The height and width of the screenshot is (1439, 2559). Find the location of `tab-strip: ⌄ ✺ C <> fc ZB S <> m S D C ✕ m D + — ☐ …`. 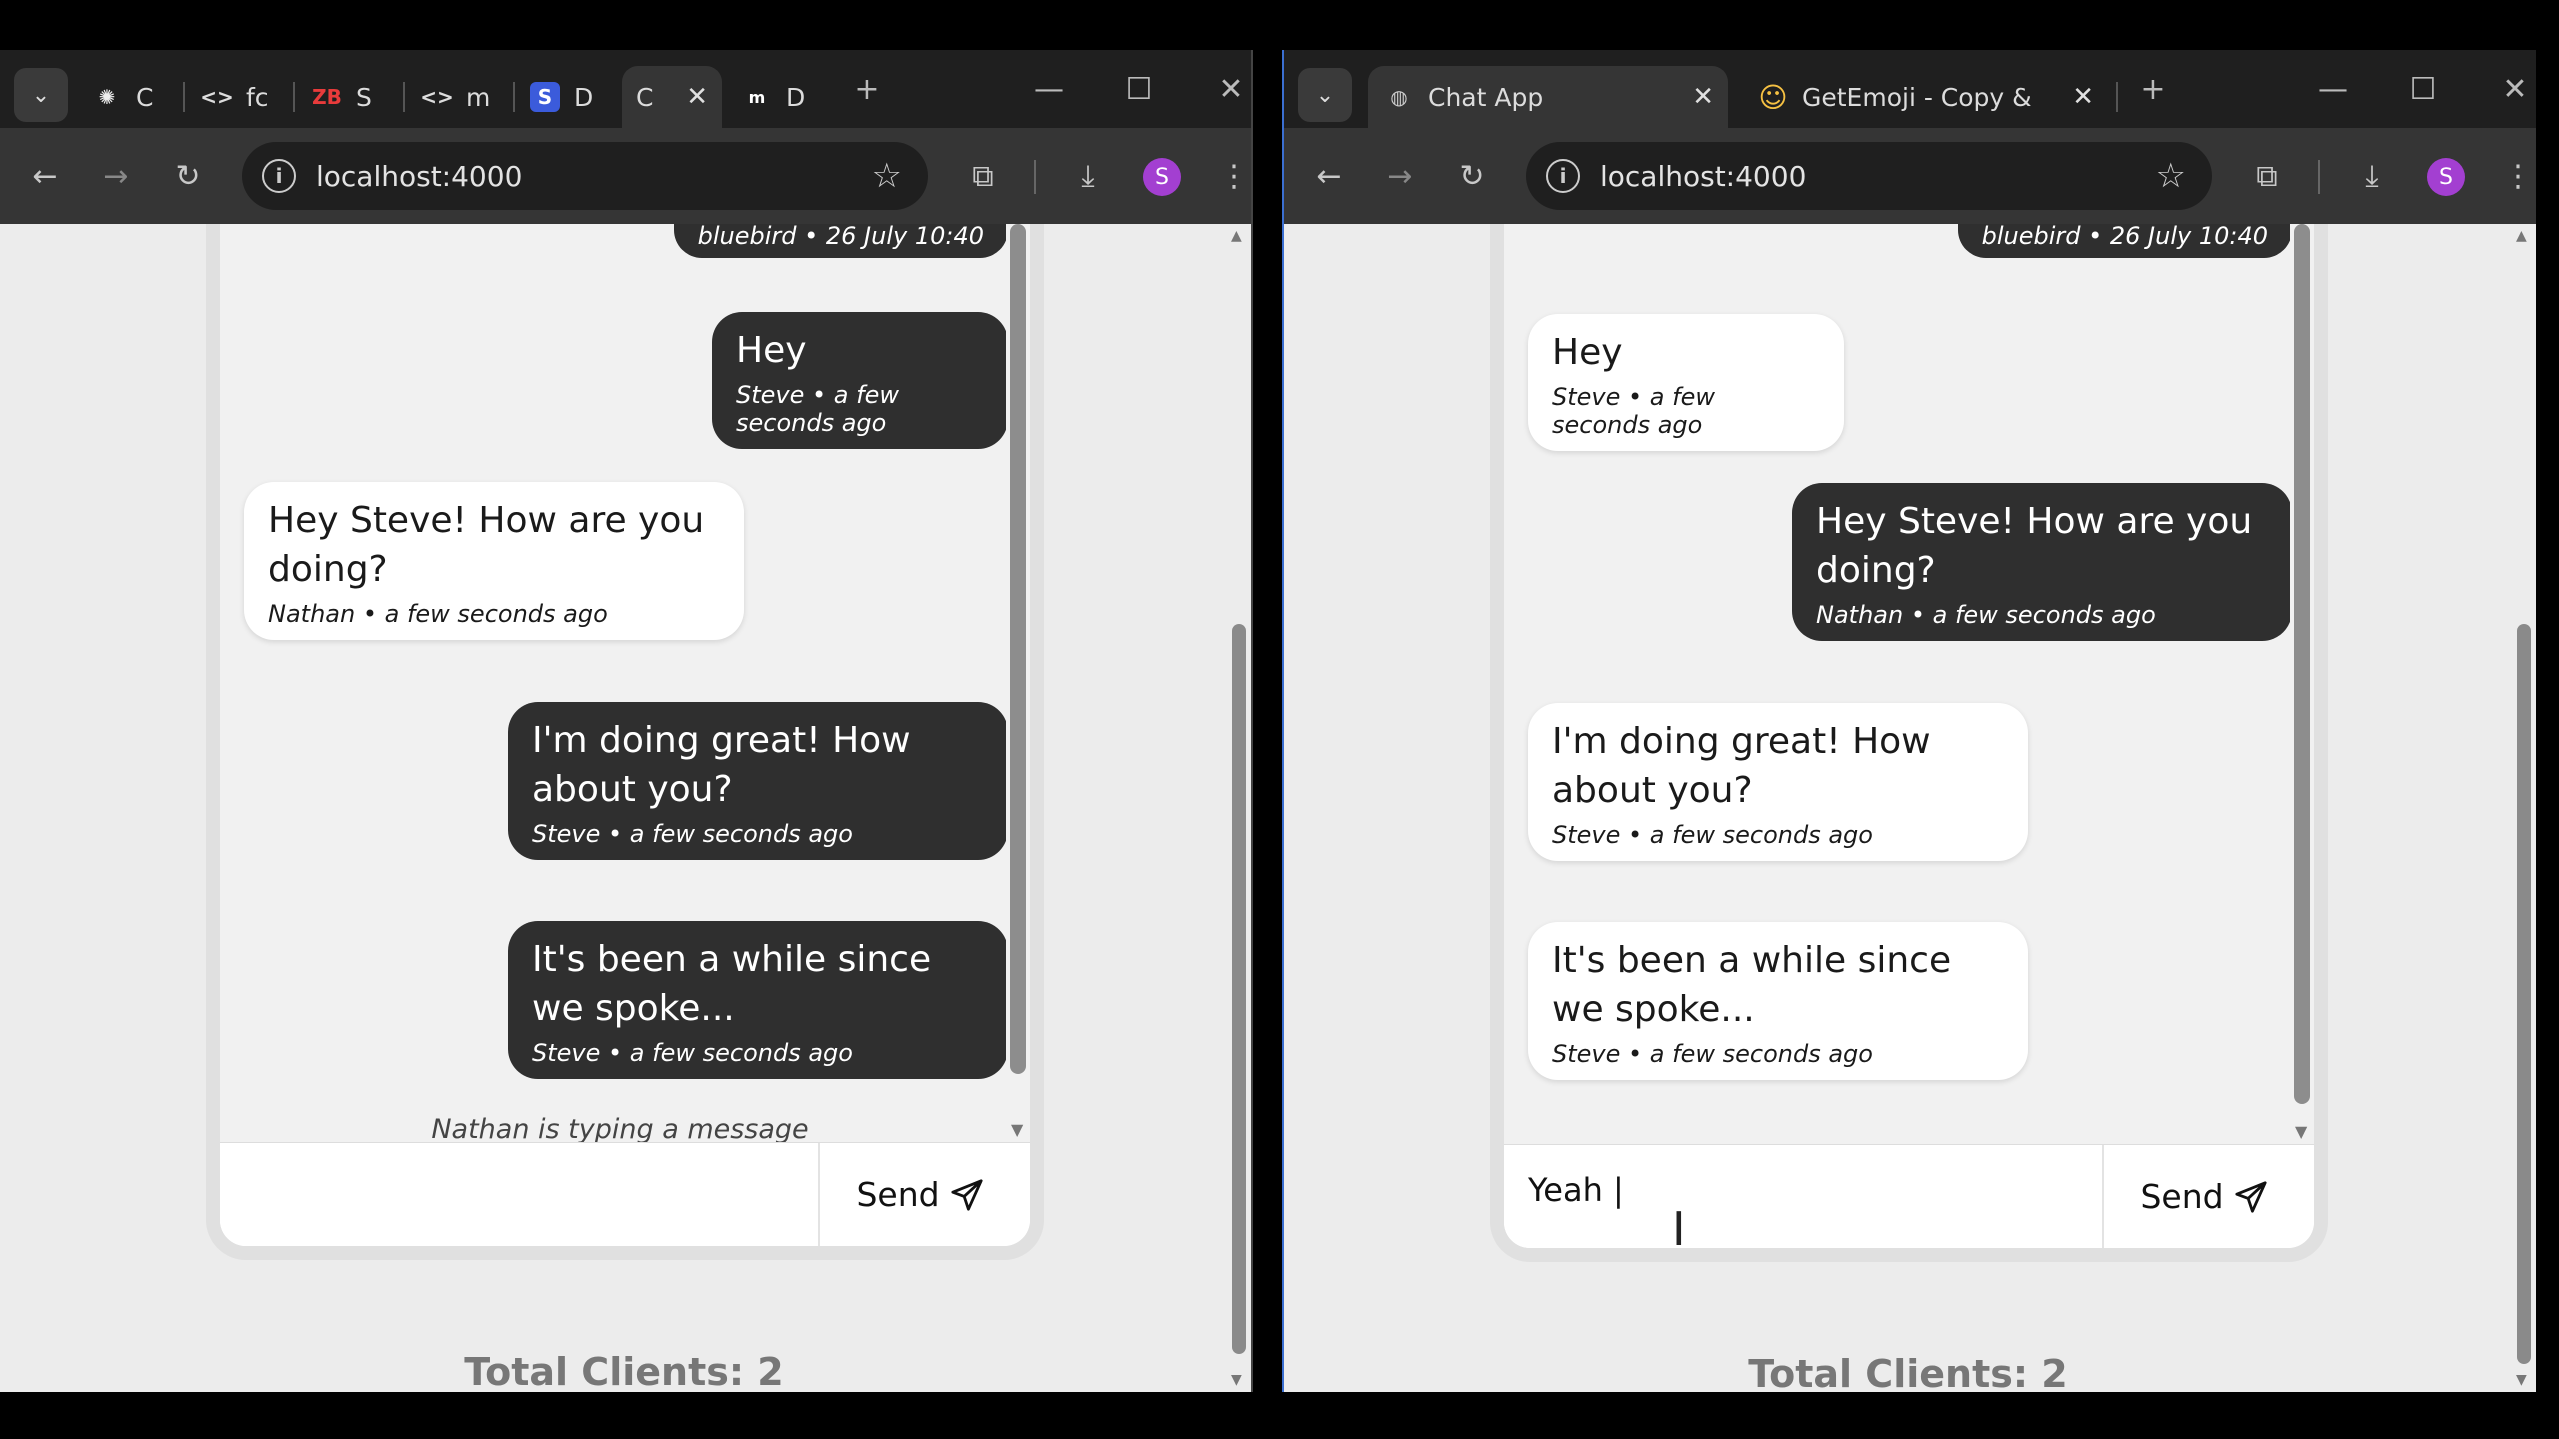

tab-strip: ⌄ ✺ C <> fc ZB S <> m S D C ✕ m D + — ☐ … is located at coordinates (625, 89).